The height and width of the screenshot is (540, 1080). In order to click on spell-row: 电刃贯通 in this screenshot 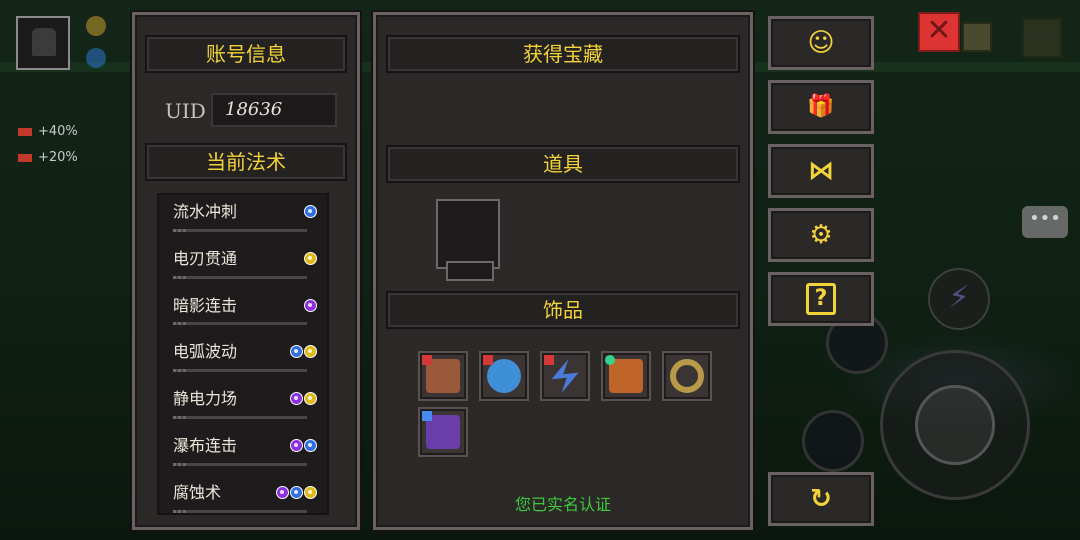, I will do `click(243, 265)`.